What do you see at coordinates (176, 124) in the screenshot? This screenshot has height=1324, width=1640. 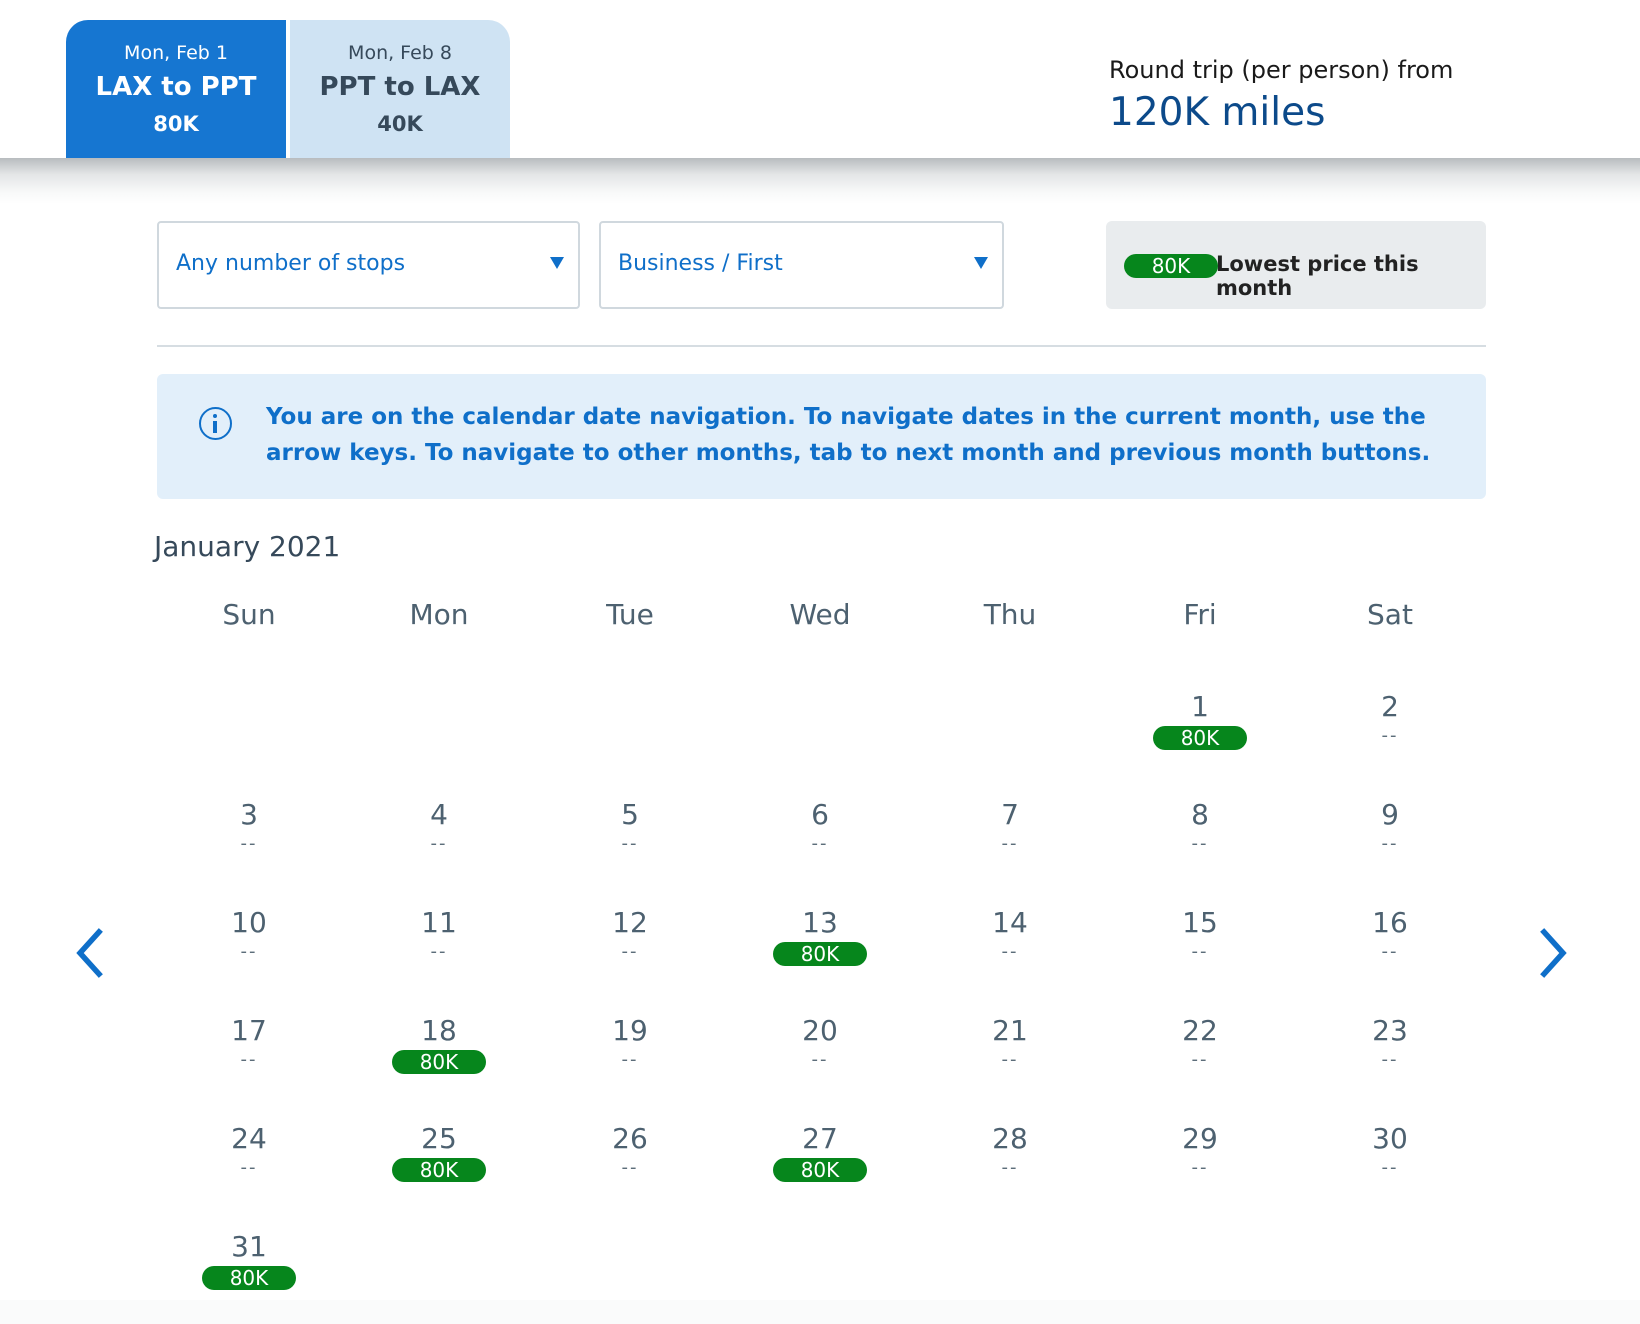 I see `tab-price: 80K` at bounding box center [176, 124].